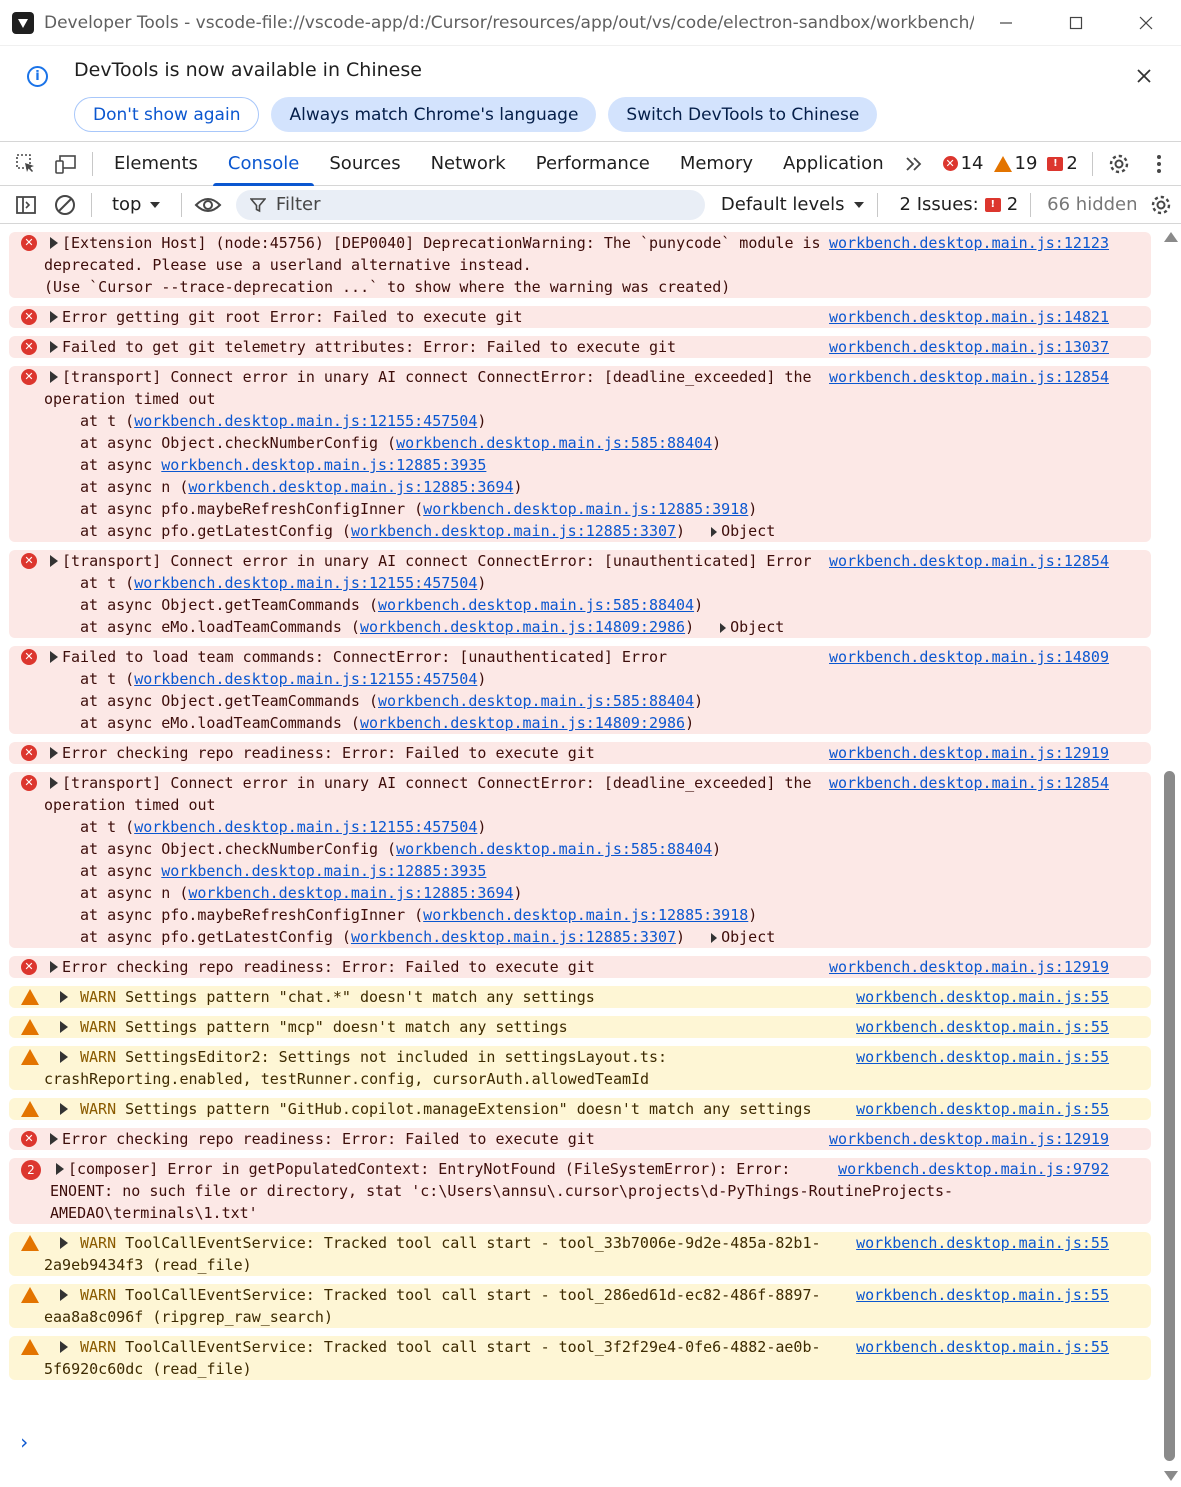  What do you see at coordinates (914, 164) in the screenshot?
I see `more-tabs-button` at bounding box center [914, 164].